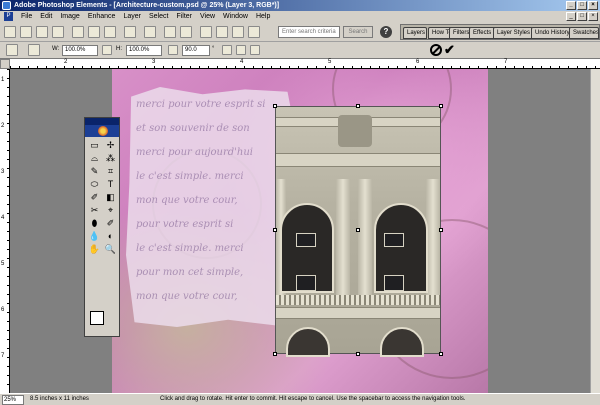 The height and width of the screenshot is (405, 600). What do you see at coordinates (94, 223) in the screenshot?
I see `clone-stamp-icon: ⬮` at bounding box center [94, 223].